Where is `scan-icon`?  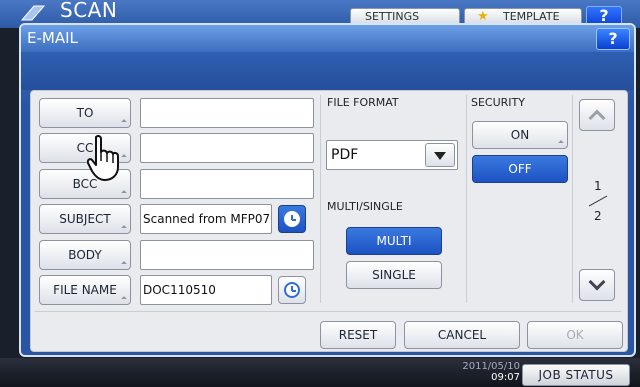 scan-icon is located at coordinates (33, 13).